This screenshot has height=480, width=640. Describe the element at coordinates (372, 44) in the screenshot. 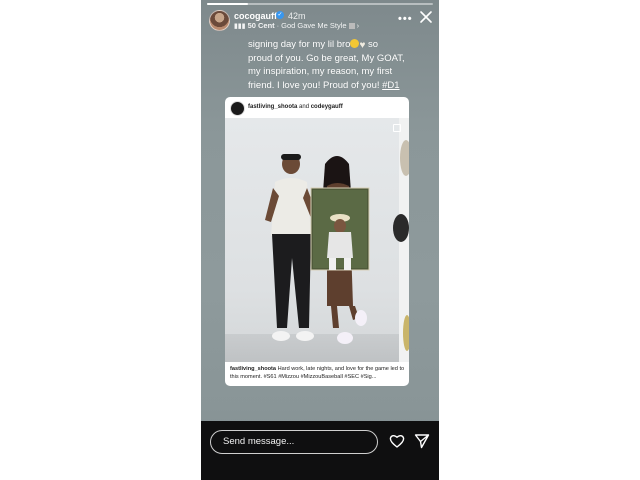

I see `caption-line-1-tail: so` at that location.